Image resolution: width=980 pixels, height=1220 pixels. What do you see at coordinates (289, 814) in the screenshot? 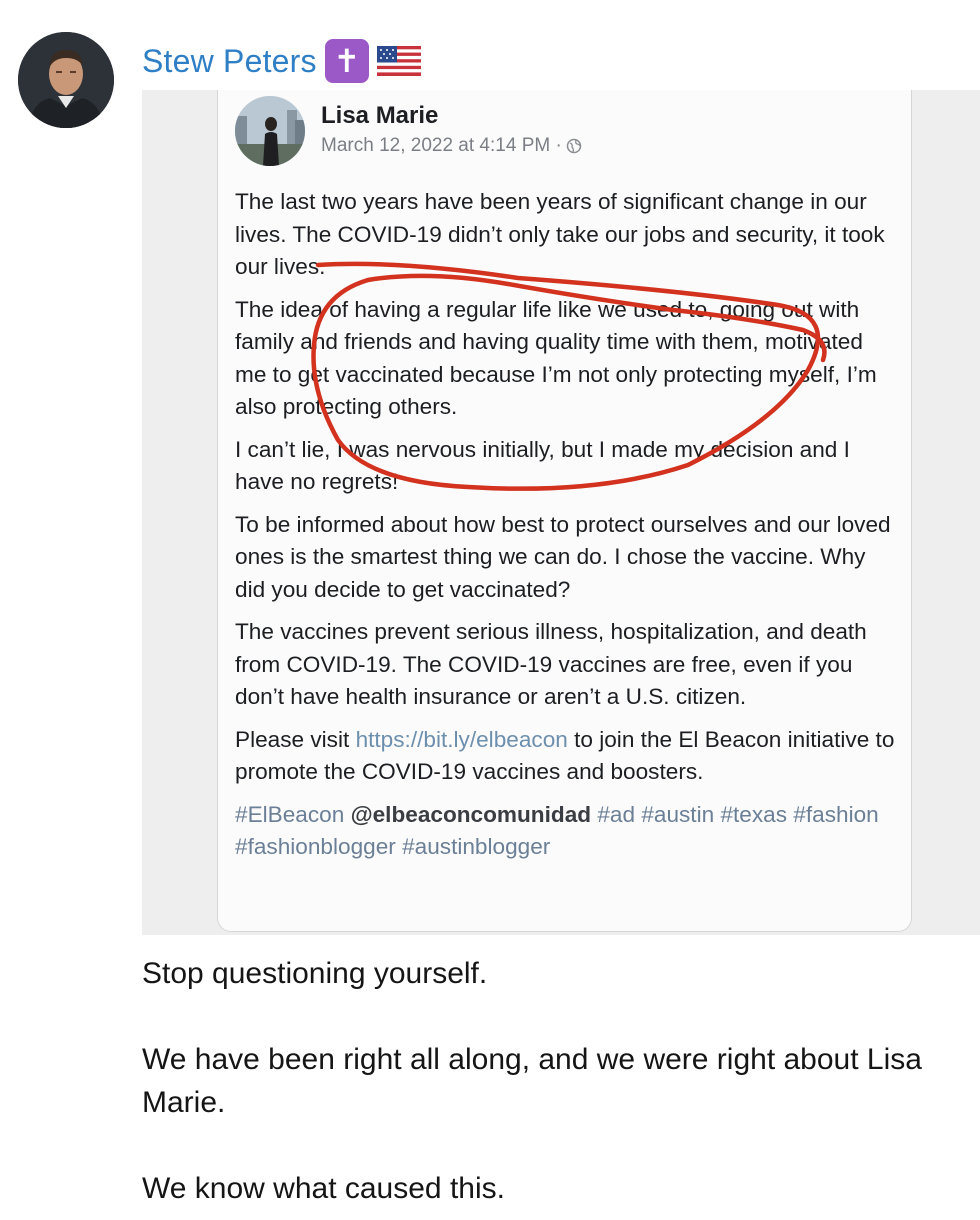
I see `hashtag-elbeacon: #ElBeacon` at bounding box center [289, 814].